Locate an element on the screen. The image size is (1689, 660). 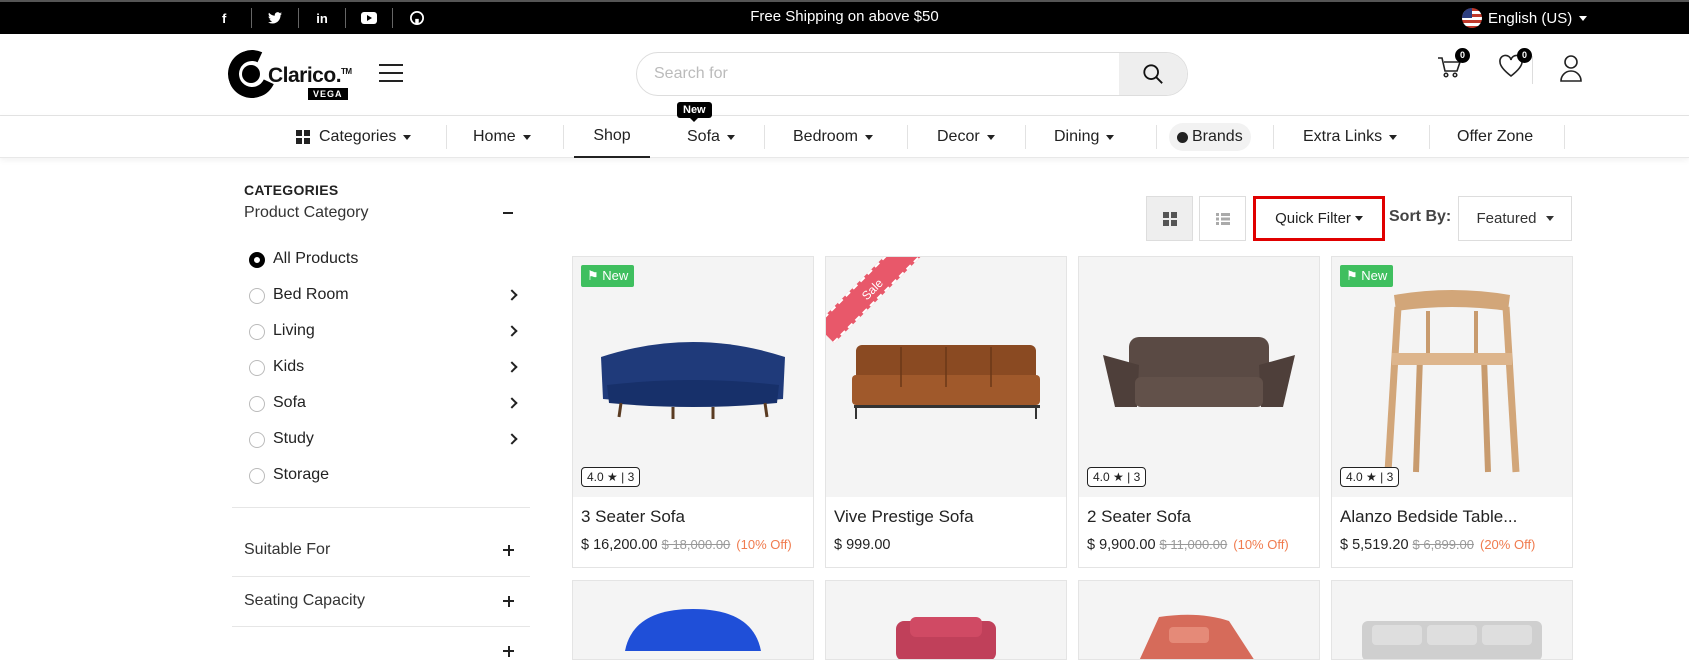
product-card: Sale Vive Prestige Sofa $ 999.00 is located at coordinates (946, 412).